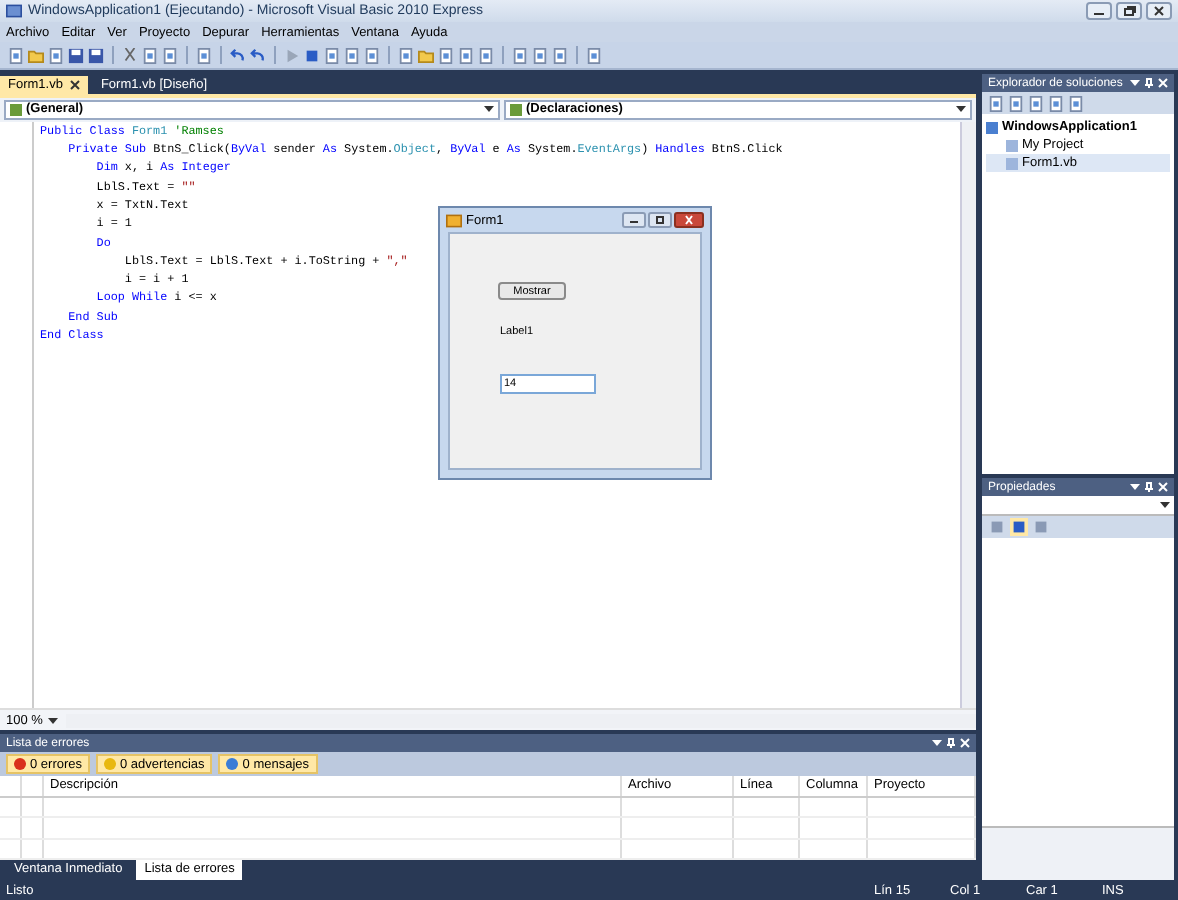  What do you see at coordinates (660, 220) in the screenshot?
I see `maximize-button` at bounding box center [660, 220].